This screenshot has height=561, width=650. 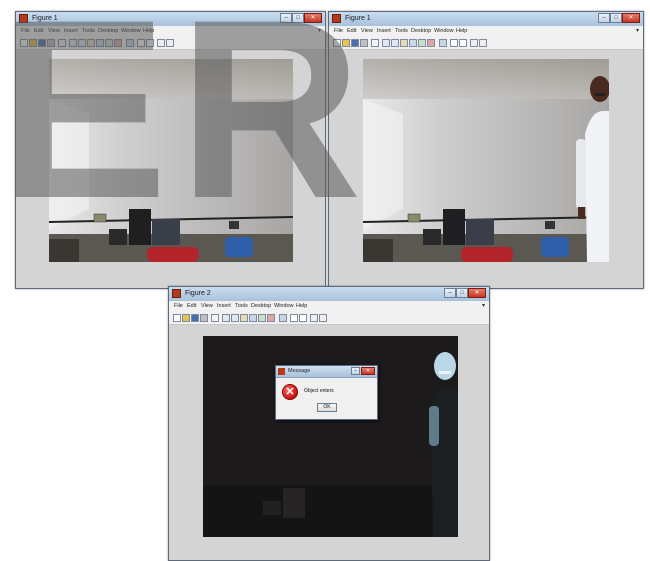 What do you see at coordinates (290, 392) in the screenshot?
I see `error-icon: ✕` at bounding box center [290, 392].